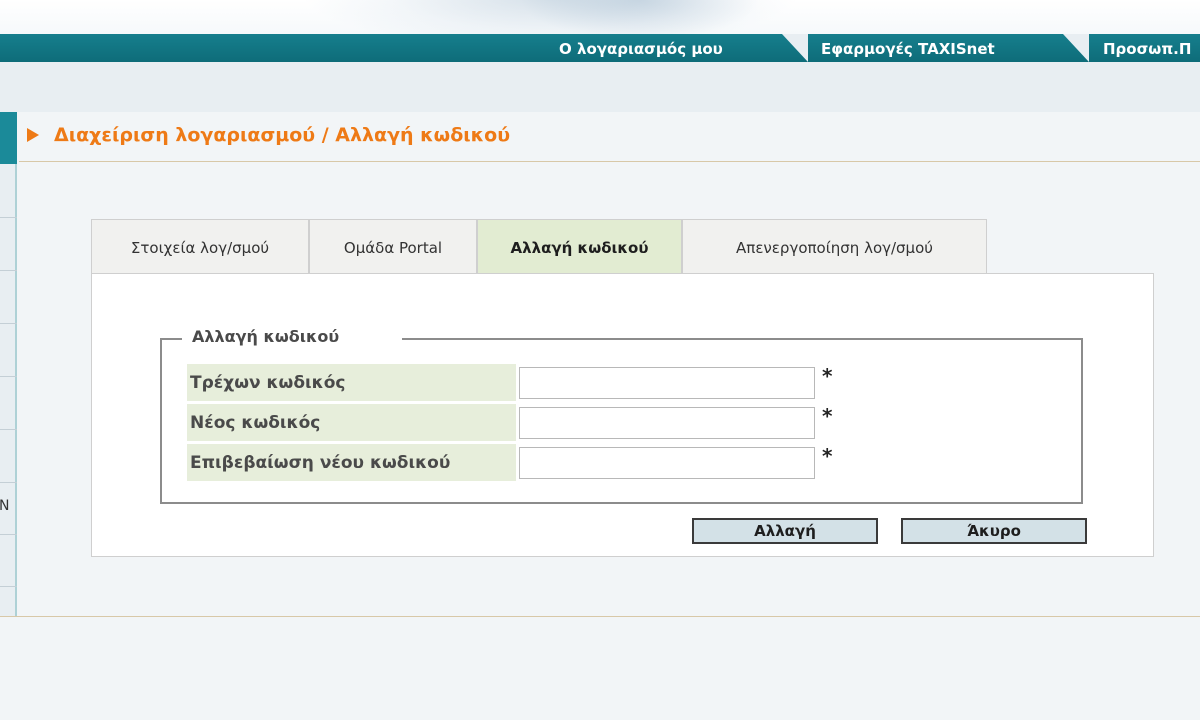 The image size is (1200, 720). Describe the element at coordinates (667, 463) in the screenshot. I see `confirm-password-input` at that location.